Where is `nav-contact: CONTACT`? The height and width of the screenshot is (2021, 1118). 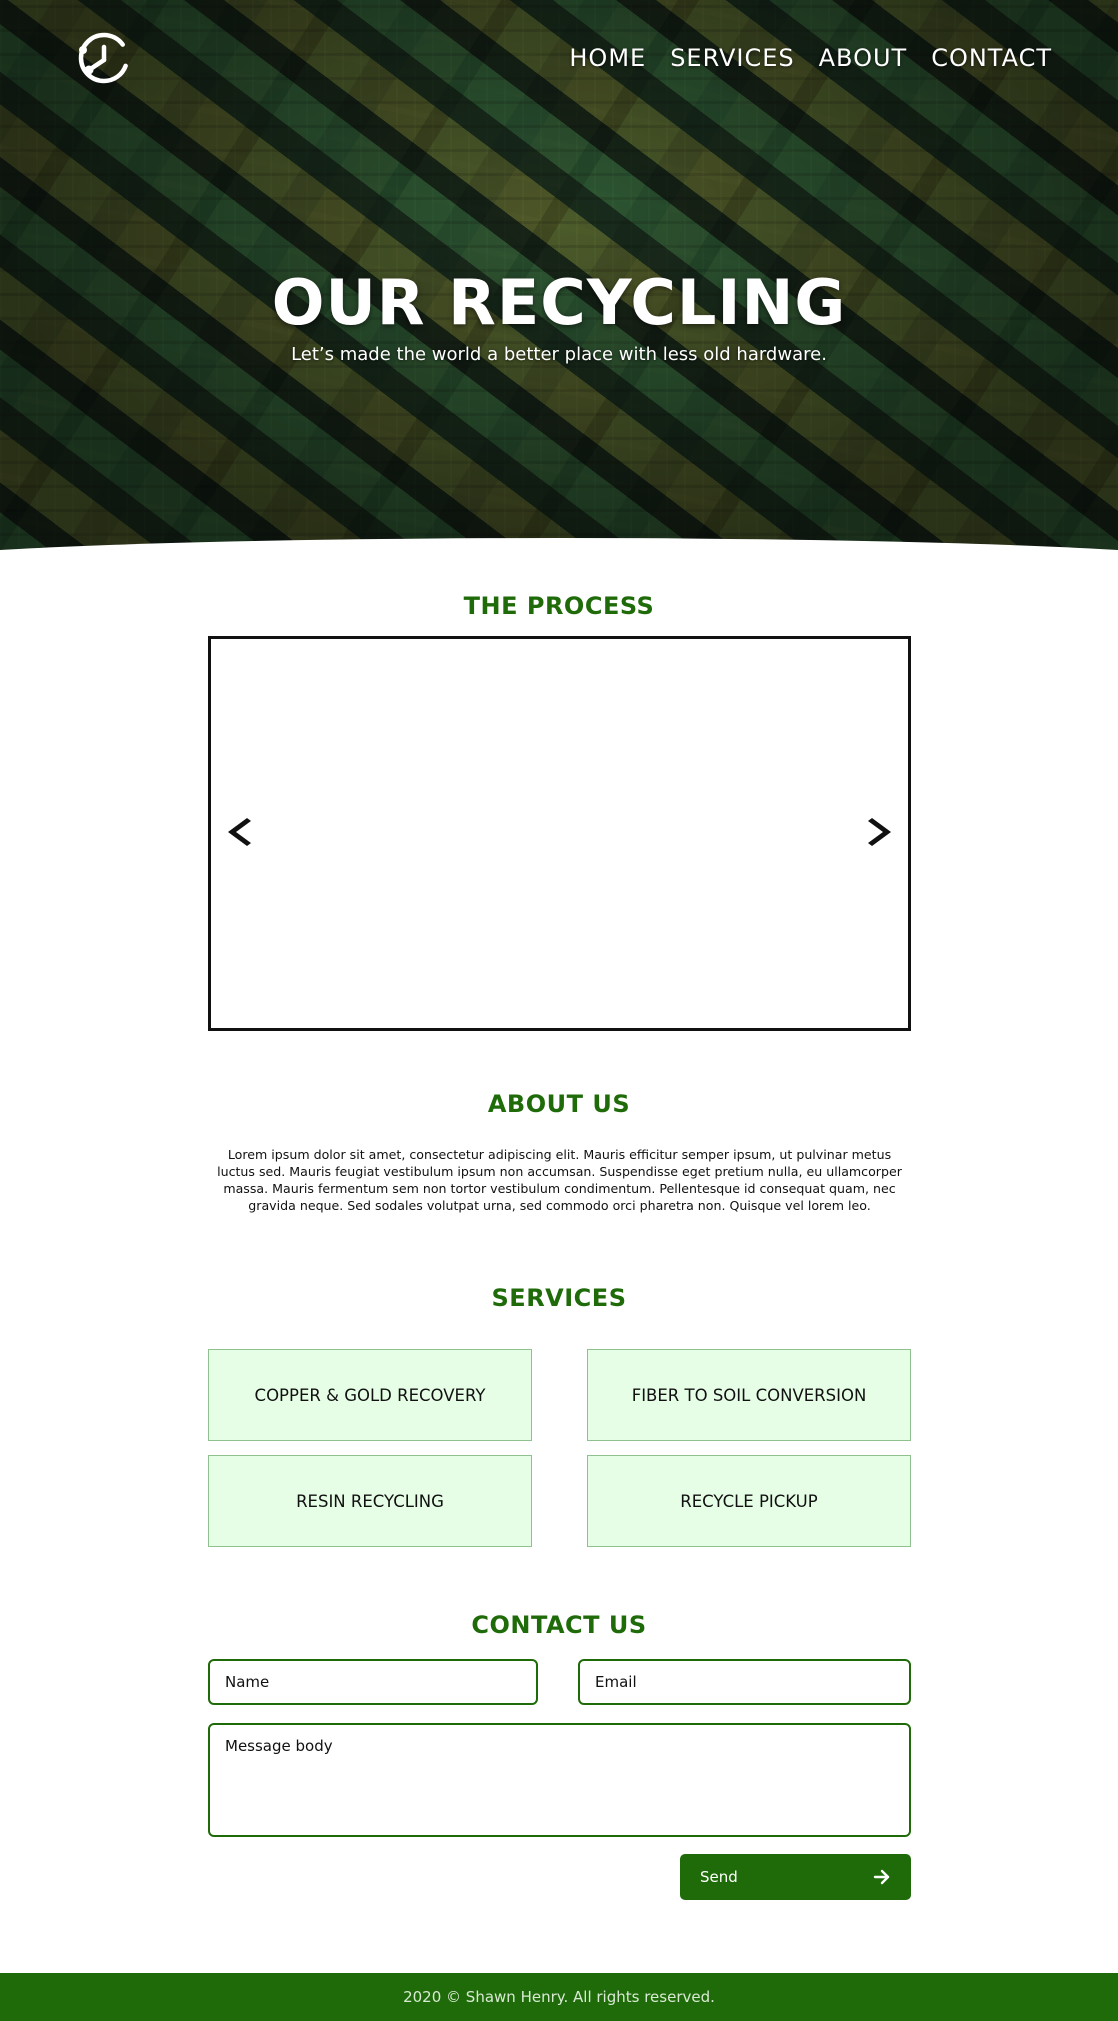 nav-contact: CONTACT is located at coordinates (991, 58).